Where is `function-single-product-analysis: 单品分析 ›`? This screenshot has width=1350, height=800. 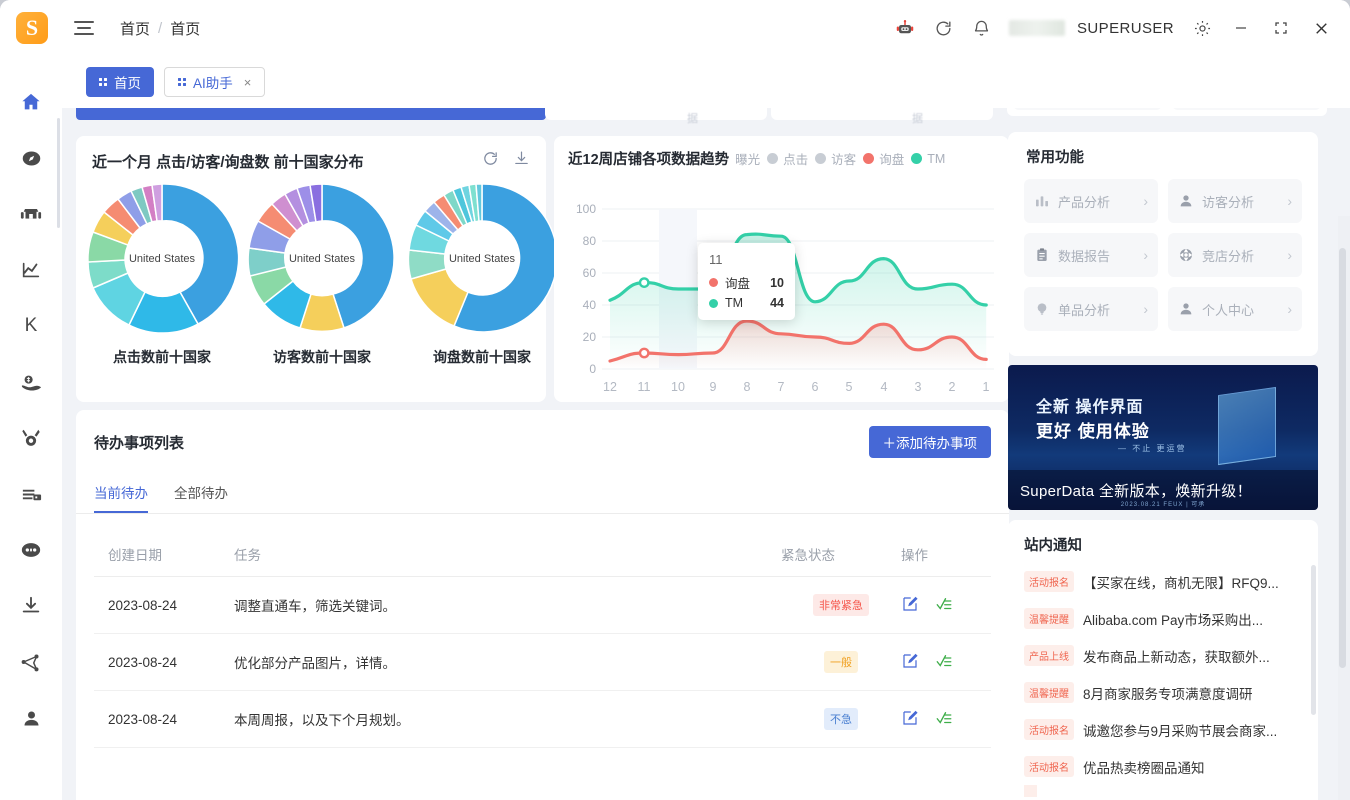 function-single-product-analysis: 单品分析 › is located at coordinates (1091, 309).